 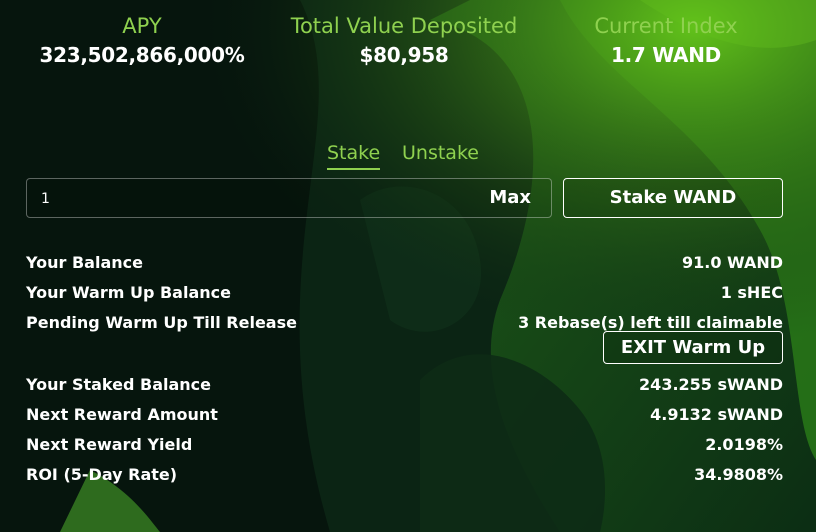 What do you see at coordinates (404, 415) in the screenshot?
I see `next-reward-amount-row: Next Reward Amount 4.9132 sWAND` at bounding box center [404, 415].